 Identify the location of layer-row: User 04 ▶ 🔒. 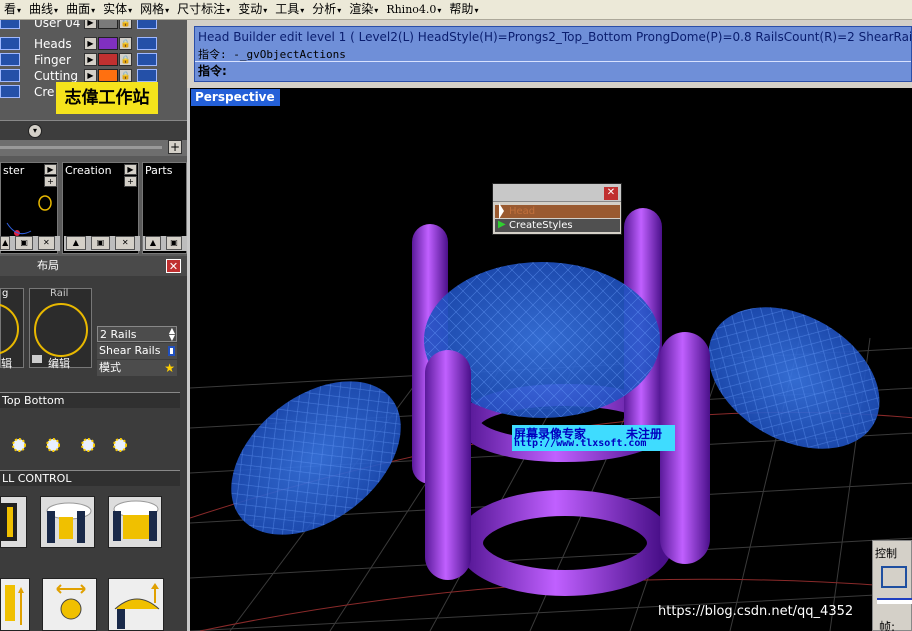
(78, 25).